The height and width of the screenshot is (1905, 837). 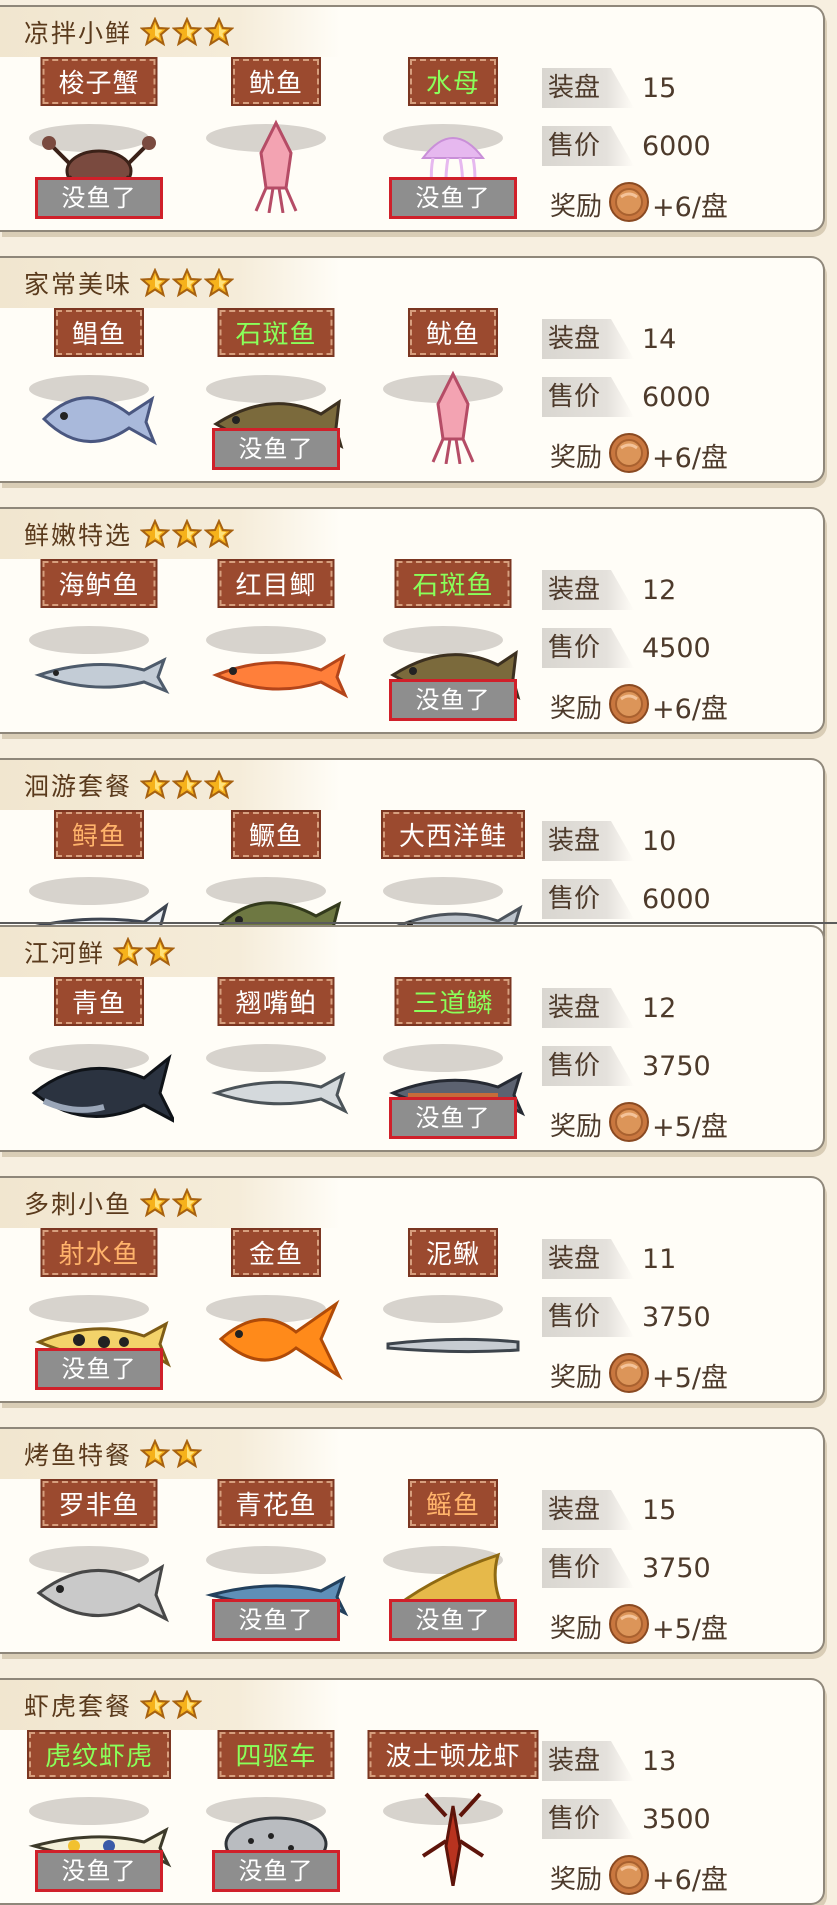 I want to click on stats-panel: 装盘 11 售价 3750 奖励 +5/盘, so click(x=672, y=1315).